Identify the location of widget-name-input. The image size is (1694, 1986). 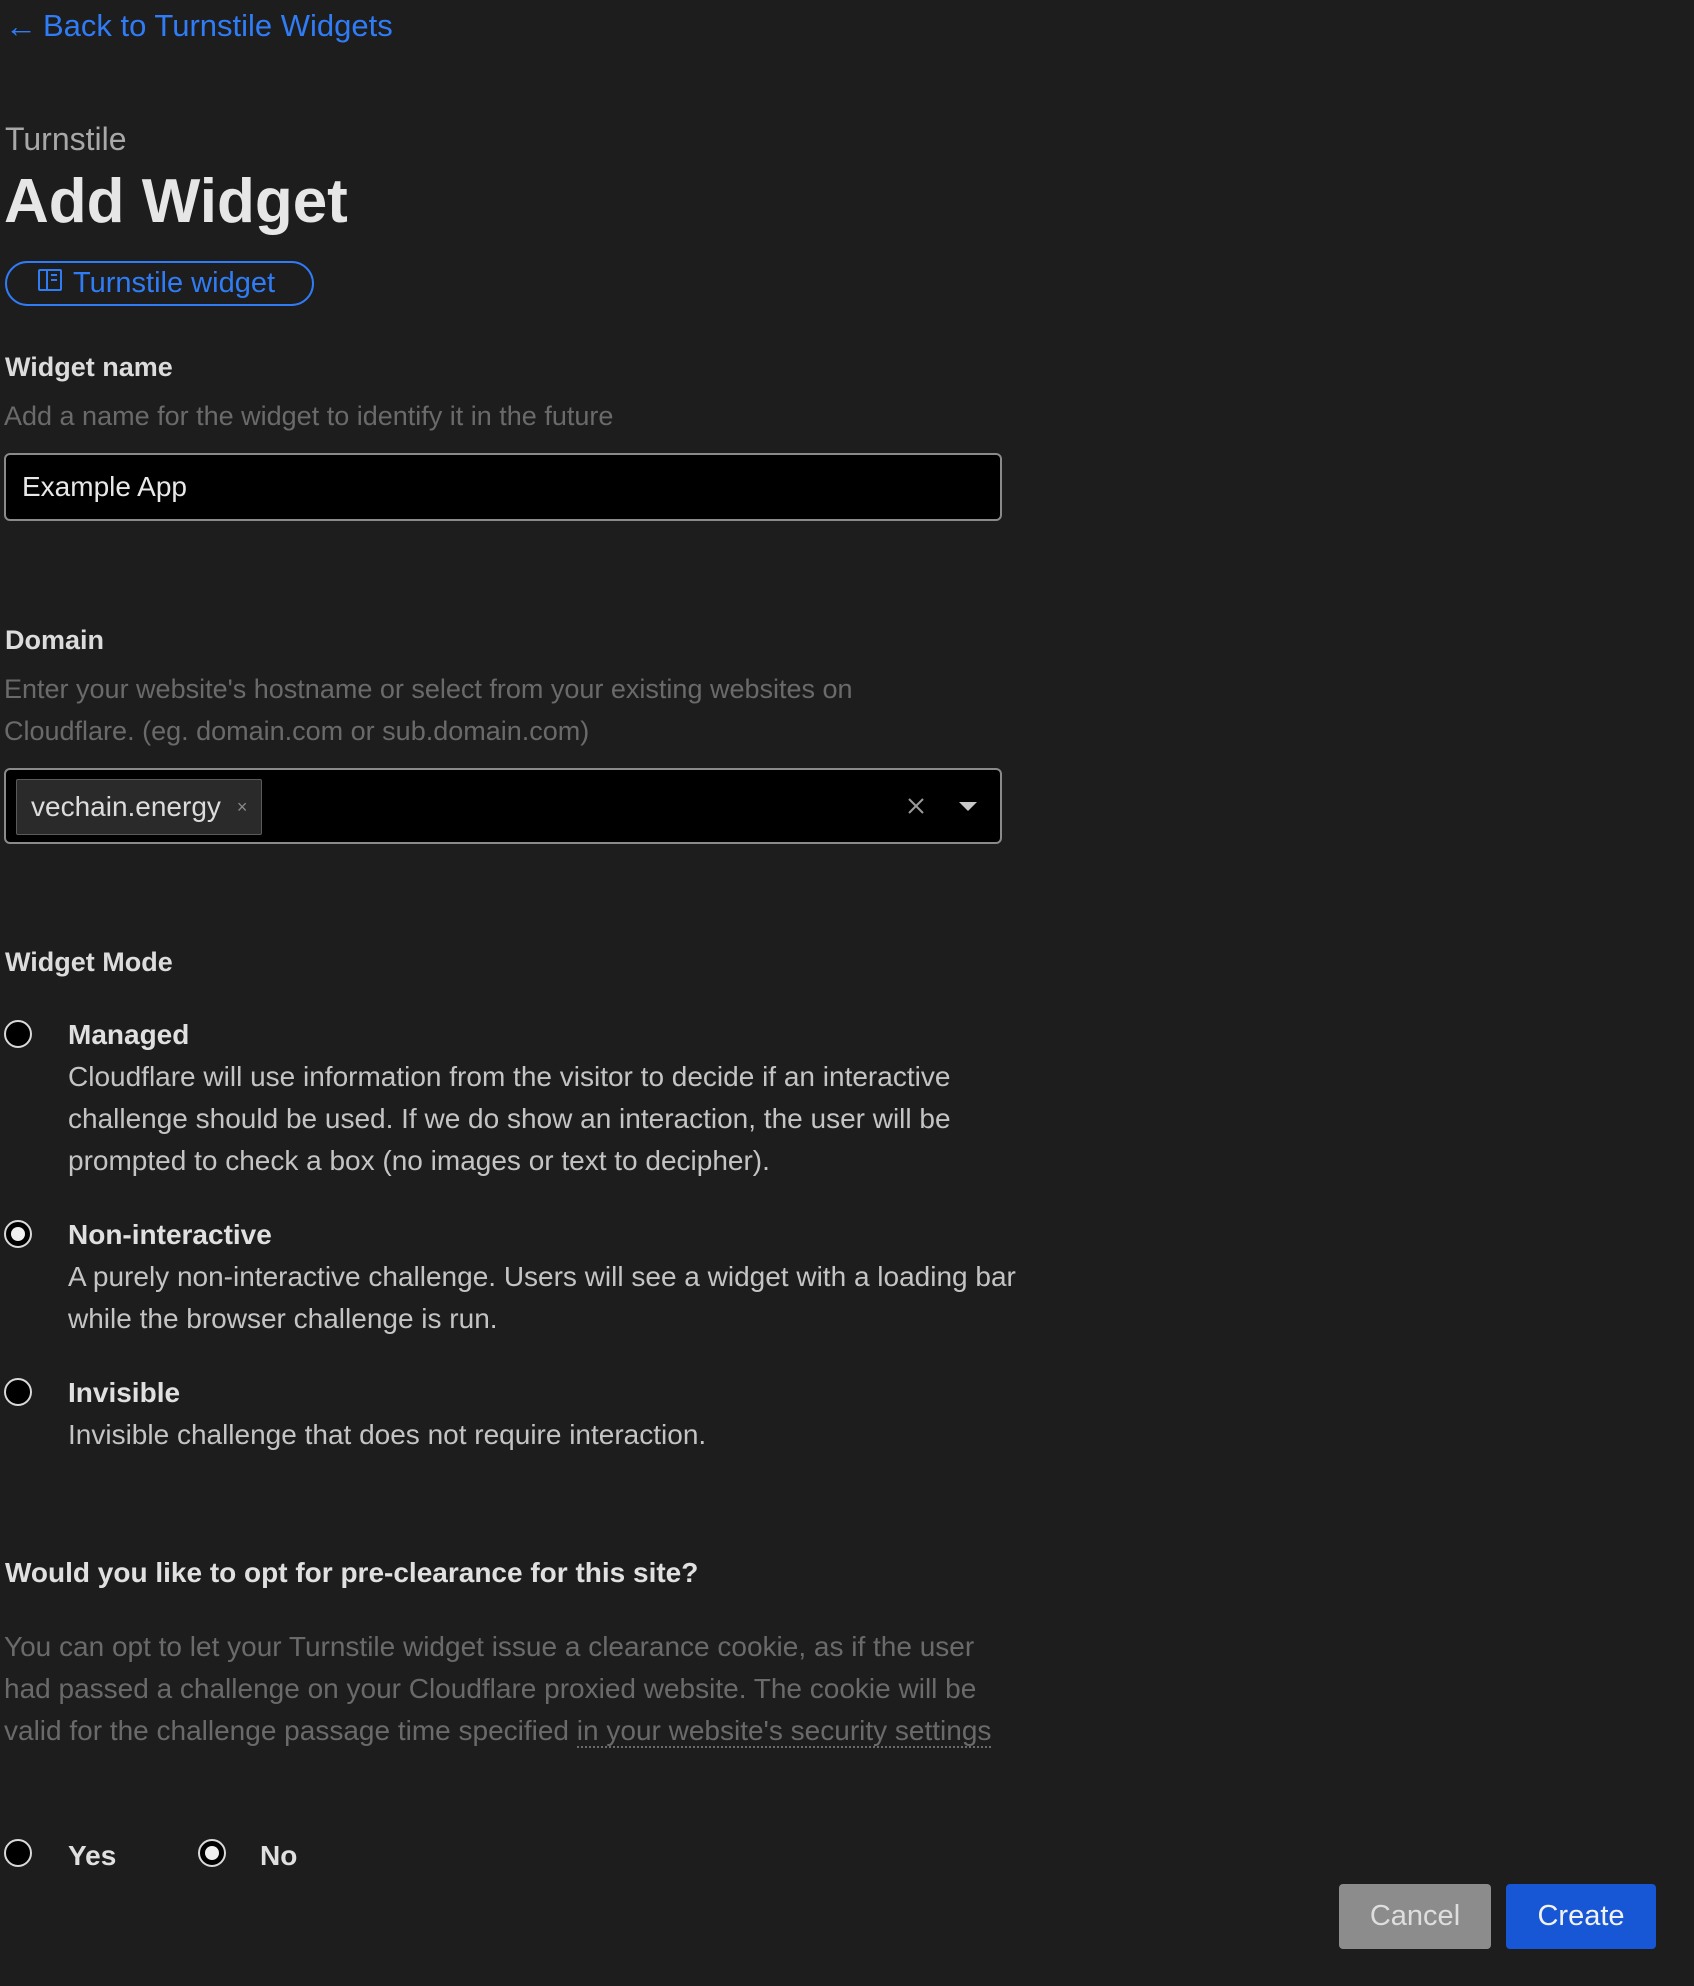
(503, 487).